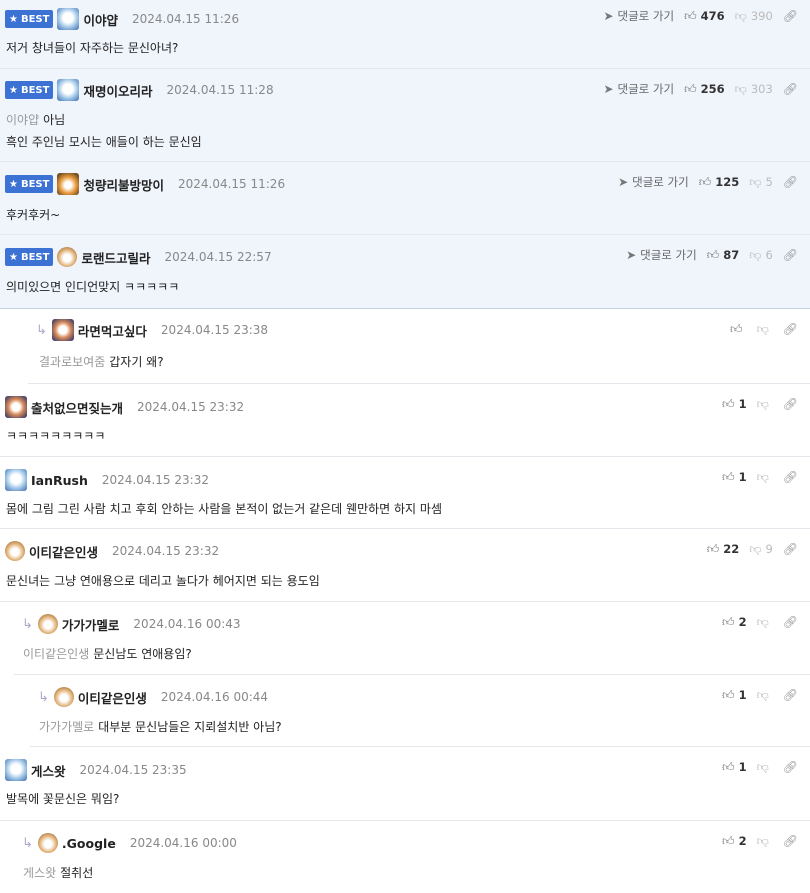 The height and width of the screenshot is (893, 810). Describe the element at coordinates (754, 89) in the screenshot. I see `downvote-button: 👎︎ 303` at that location.